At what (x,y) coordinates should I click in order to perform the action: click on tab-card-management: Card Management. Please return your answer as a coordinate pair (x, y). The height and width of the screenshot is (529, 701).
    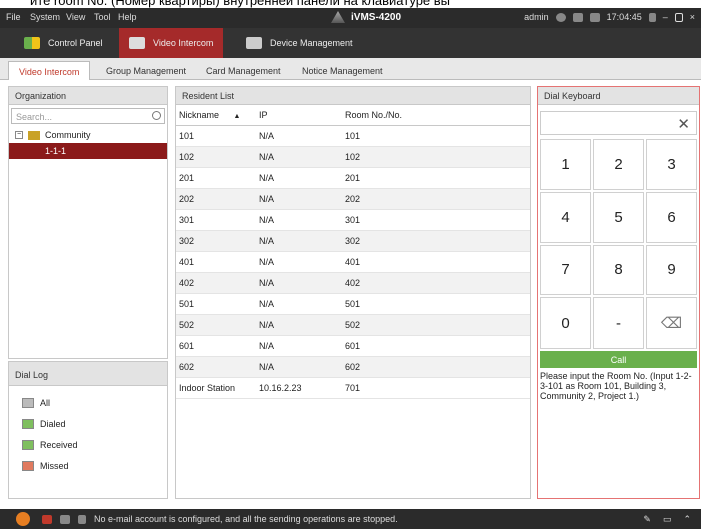
    Looking at the image, I should click on (243, 70).